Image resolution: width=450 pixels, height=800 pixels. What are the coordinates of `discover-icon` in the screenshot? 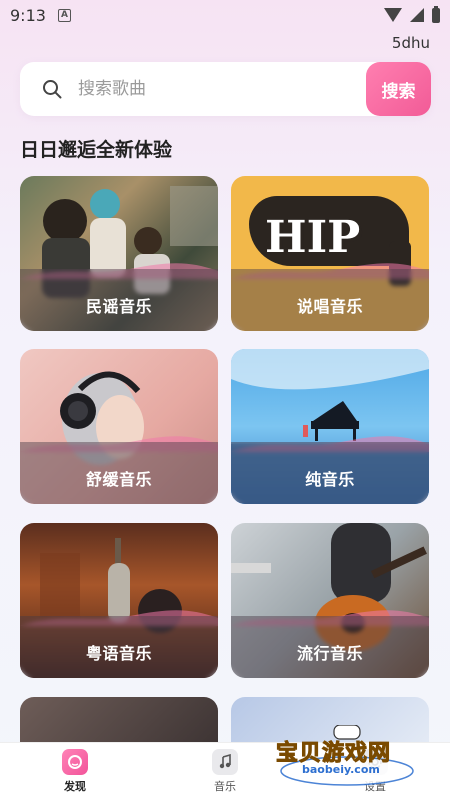 It's located at (75, 762).